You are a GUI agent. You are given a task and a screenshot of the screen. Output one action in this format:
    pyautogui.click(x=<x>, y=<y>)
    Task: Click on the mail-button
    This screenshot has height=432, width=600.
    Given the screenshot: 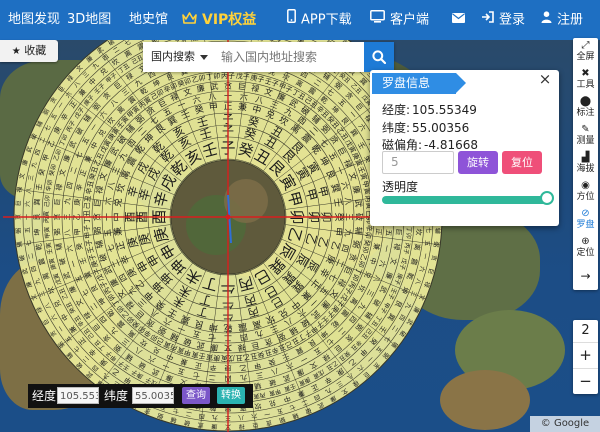 What is the action you would take?
    pyautogui.click(x=461, y=20)
    